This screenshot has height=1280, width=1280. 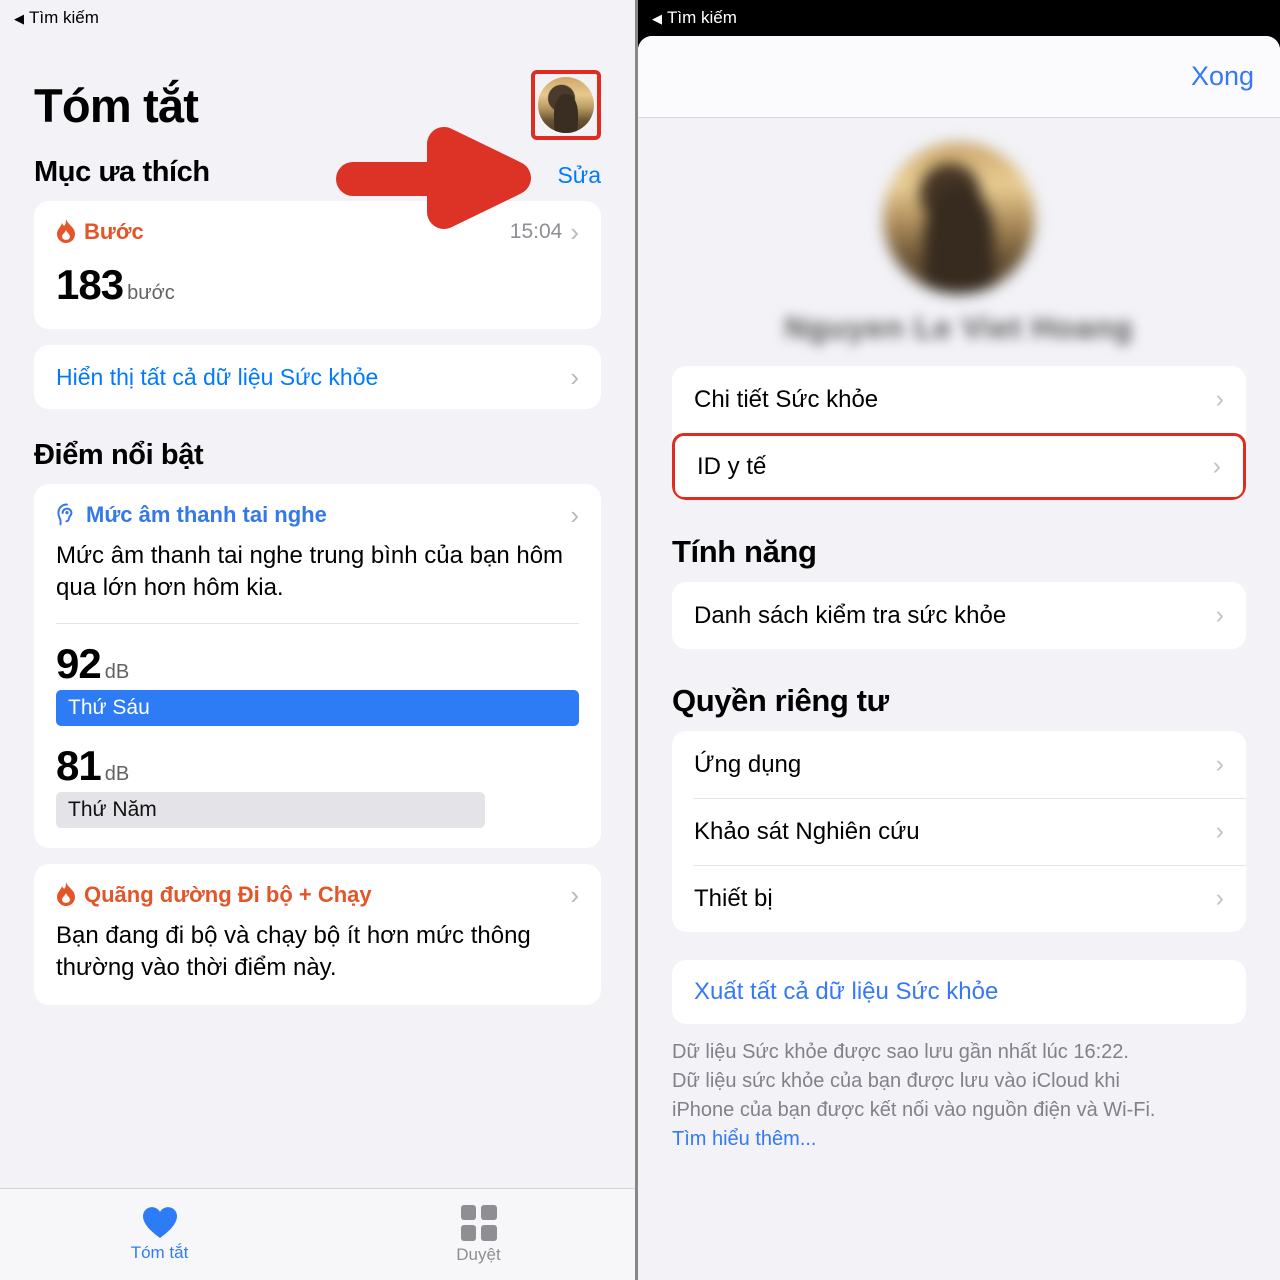 What do you see at coordinates (79, 663) in the screenshot?
I see `headphone-bar-1-value: 92` at bounding box center [79, 663].